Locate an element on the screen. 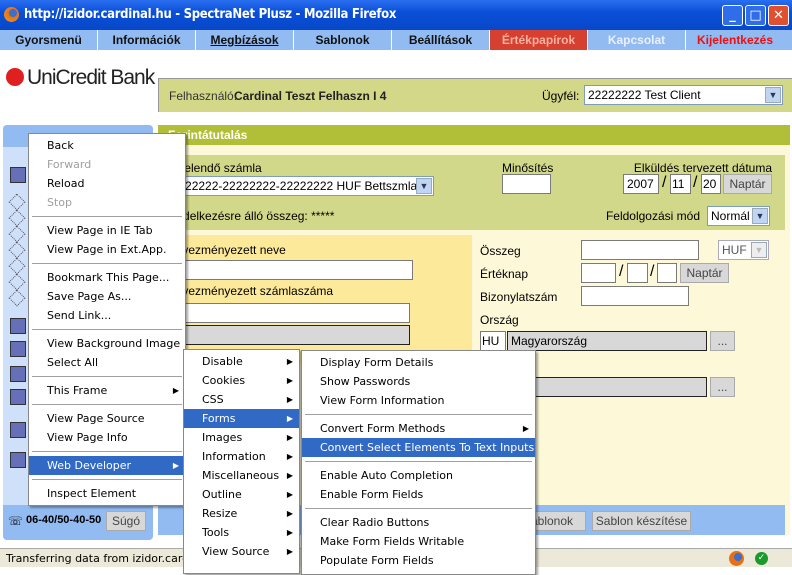 The width and height of the screenshot is (792, 575). nav-tab: Kapcsolat is located at coordinates (637, 40).